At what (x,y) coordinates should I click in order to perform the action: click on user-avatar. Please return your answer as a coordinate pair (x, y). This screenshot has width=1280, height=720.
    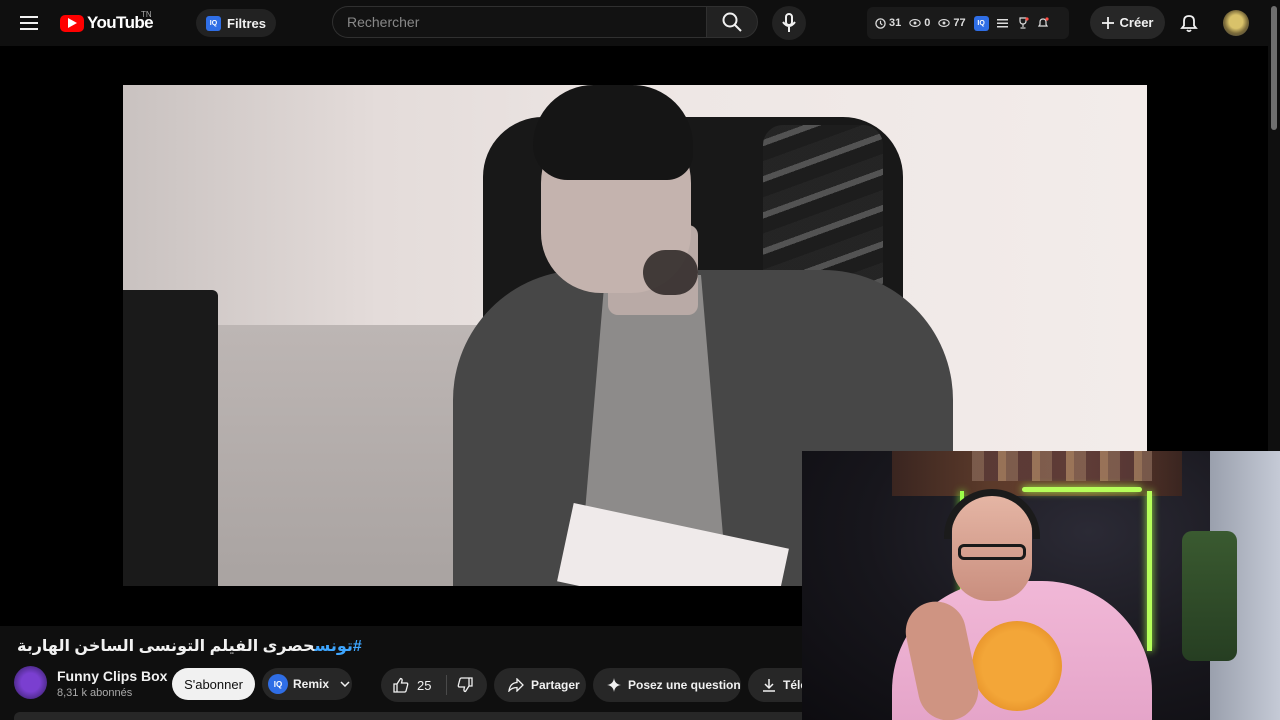
    Looking at the image, I should click on (1236, 23).